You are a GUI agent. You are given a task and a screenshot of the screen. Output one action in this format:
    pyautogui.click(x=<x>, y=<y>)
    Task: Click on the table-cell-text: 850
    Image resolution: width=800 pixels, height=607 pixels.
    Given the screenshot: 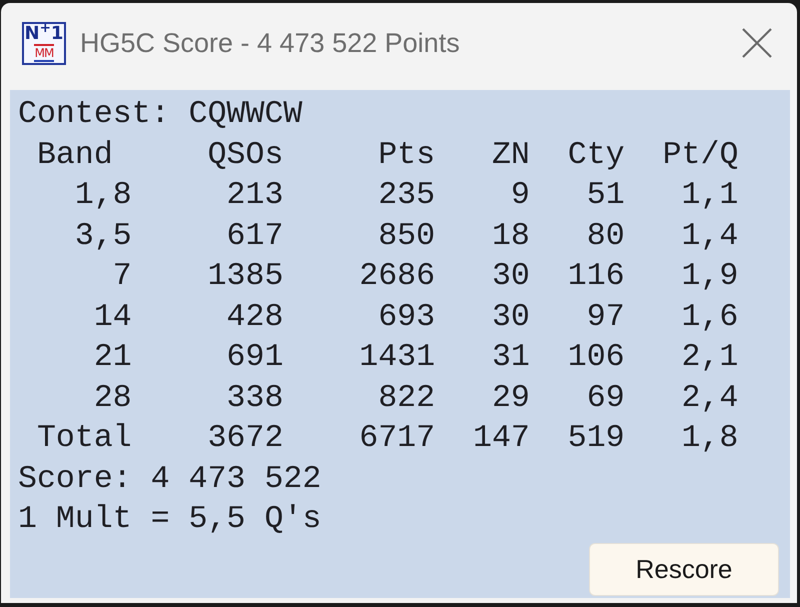 What is the action you would take?
    pyautogui.click(x=406, y=237)
    